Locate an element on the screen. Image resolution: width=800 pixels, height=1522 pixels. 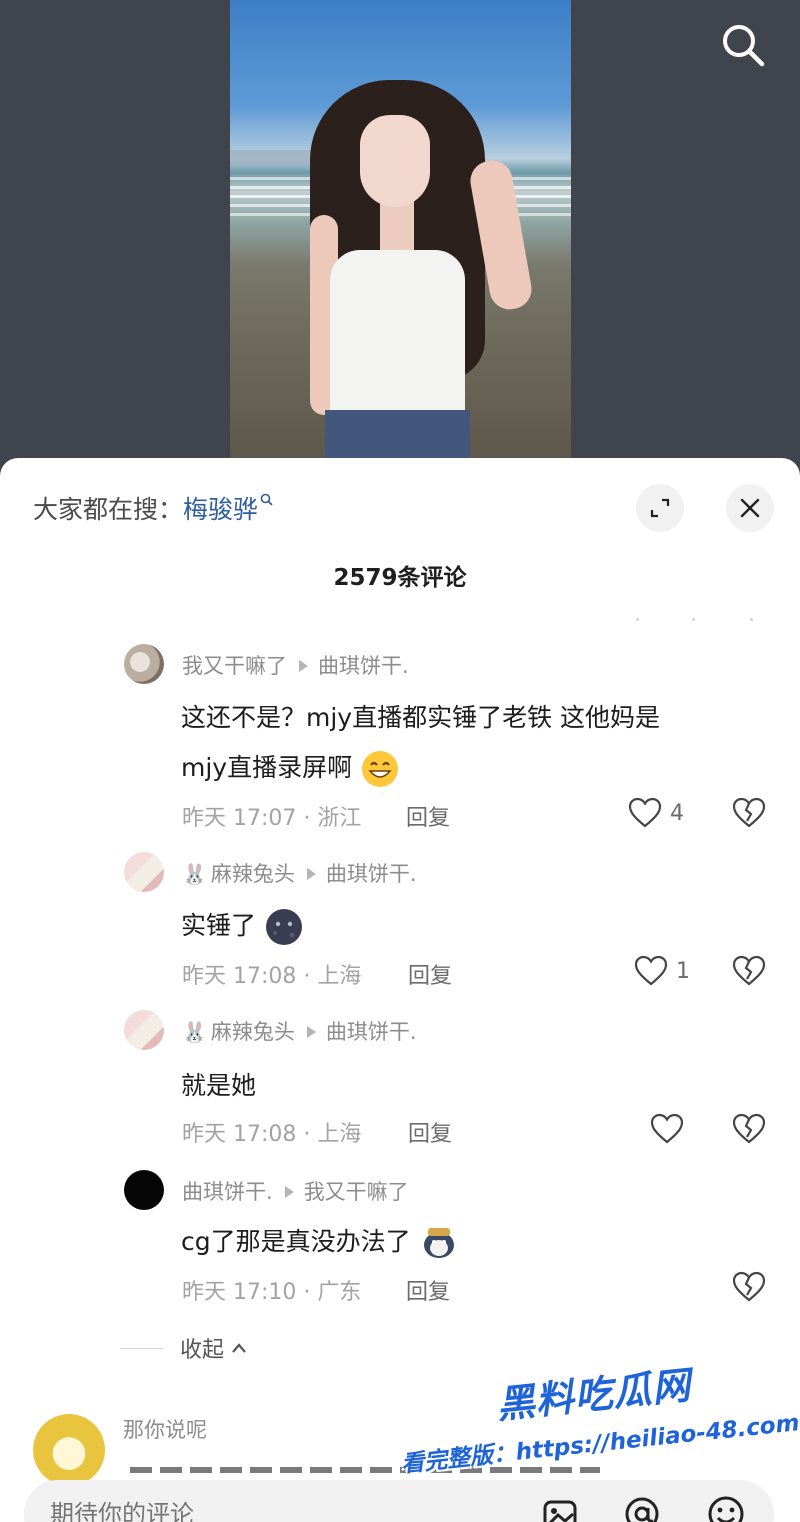
comment-count: 2579条评论 is located at coordinates (400, 578).